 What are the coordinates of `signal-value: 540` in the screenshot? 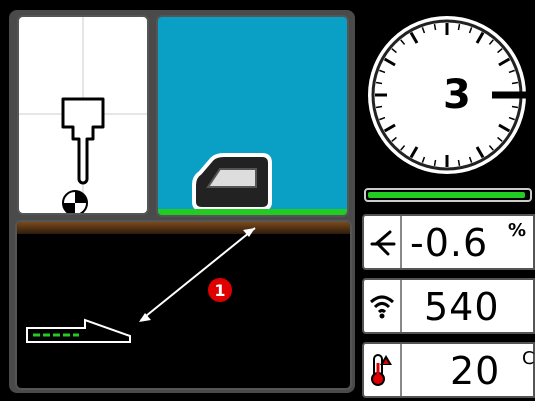 It's located at (462, 307).